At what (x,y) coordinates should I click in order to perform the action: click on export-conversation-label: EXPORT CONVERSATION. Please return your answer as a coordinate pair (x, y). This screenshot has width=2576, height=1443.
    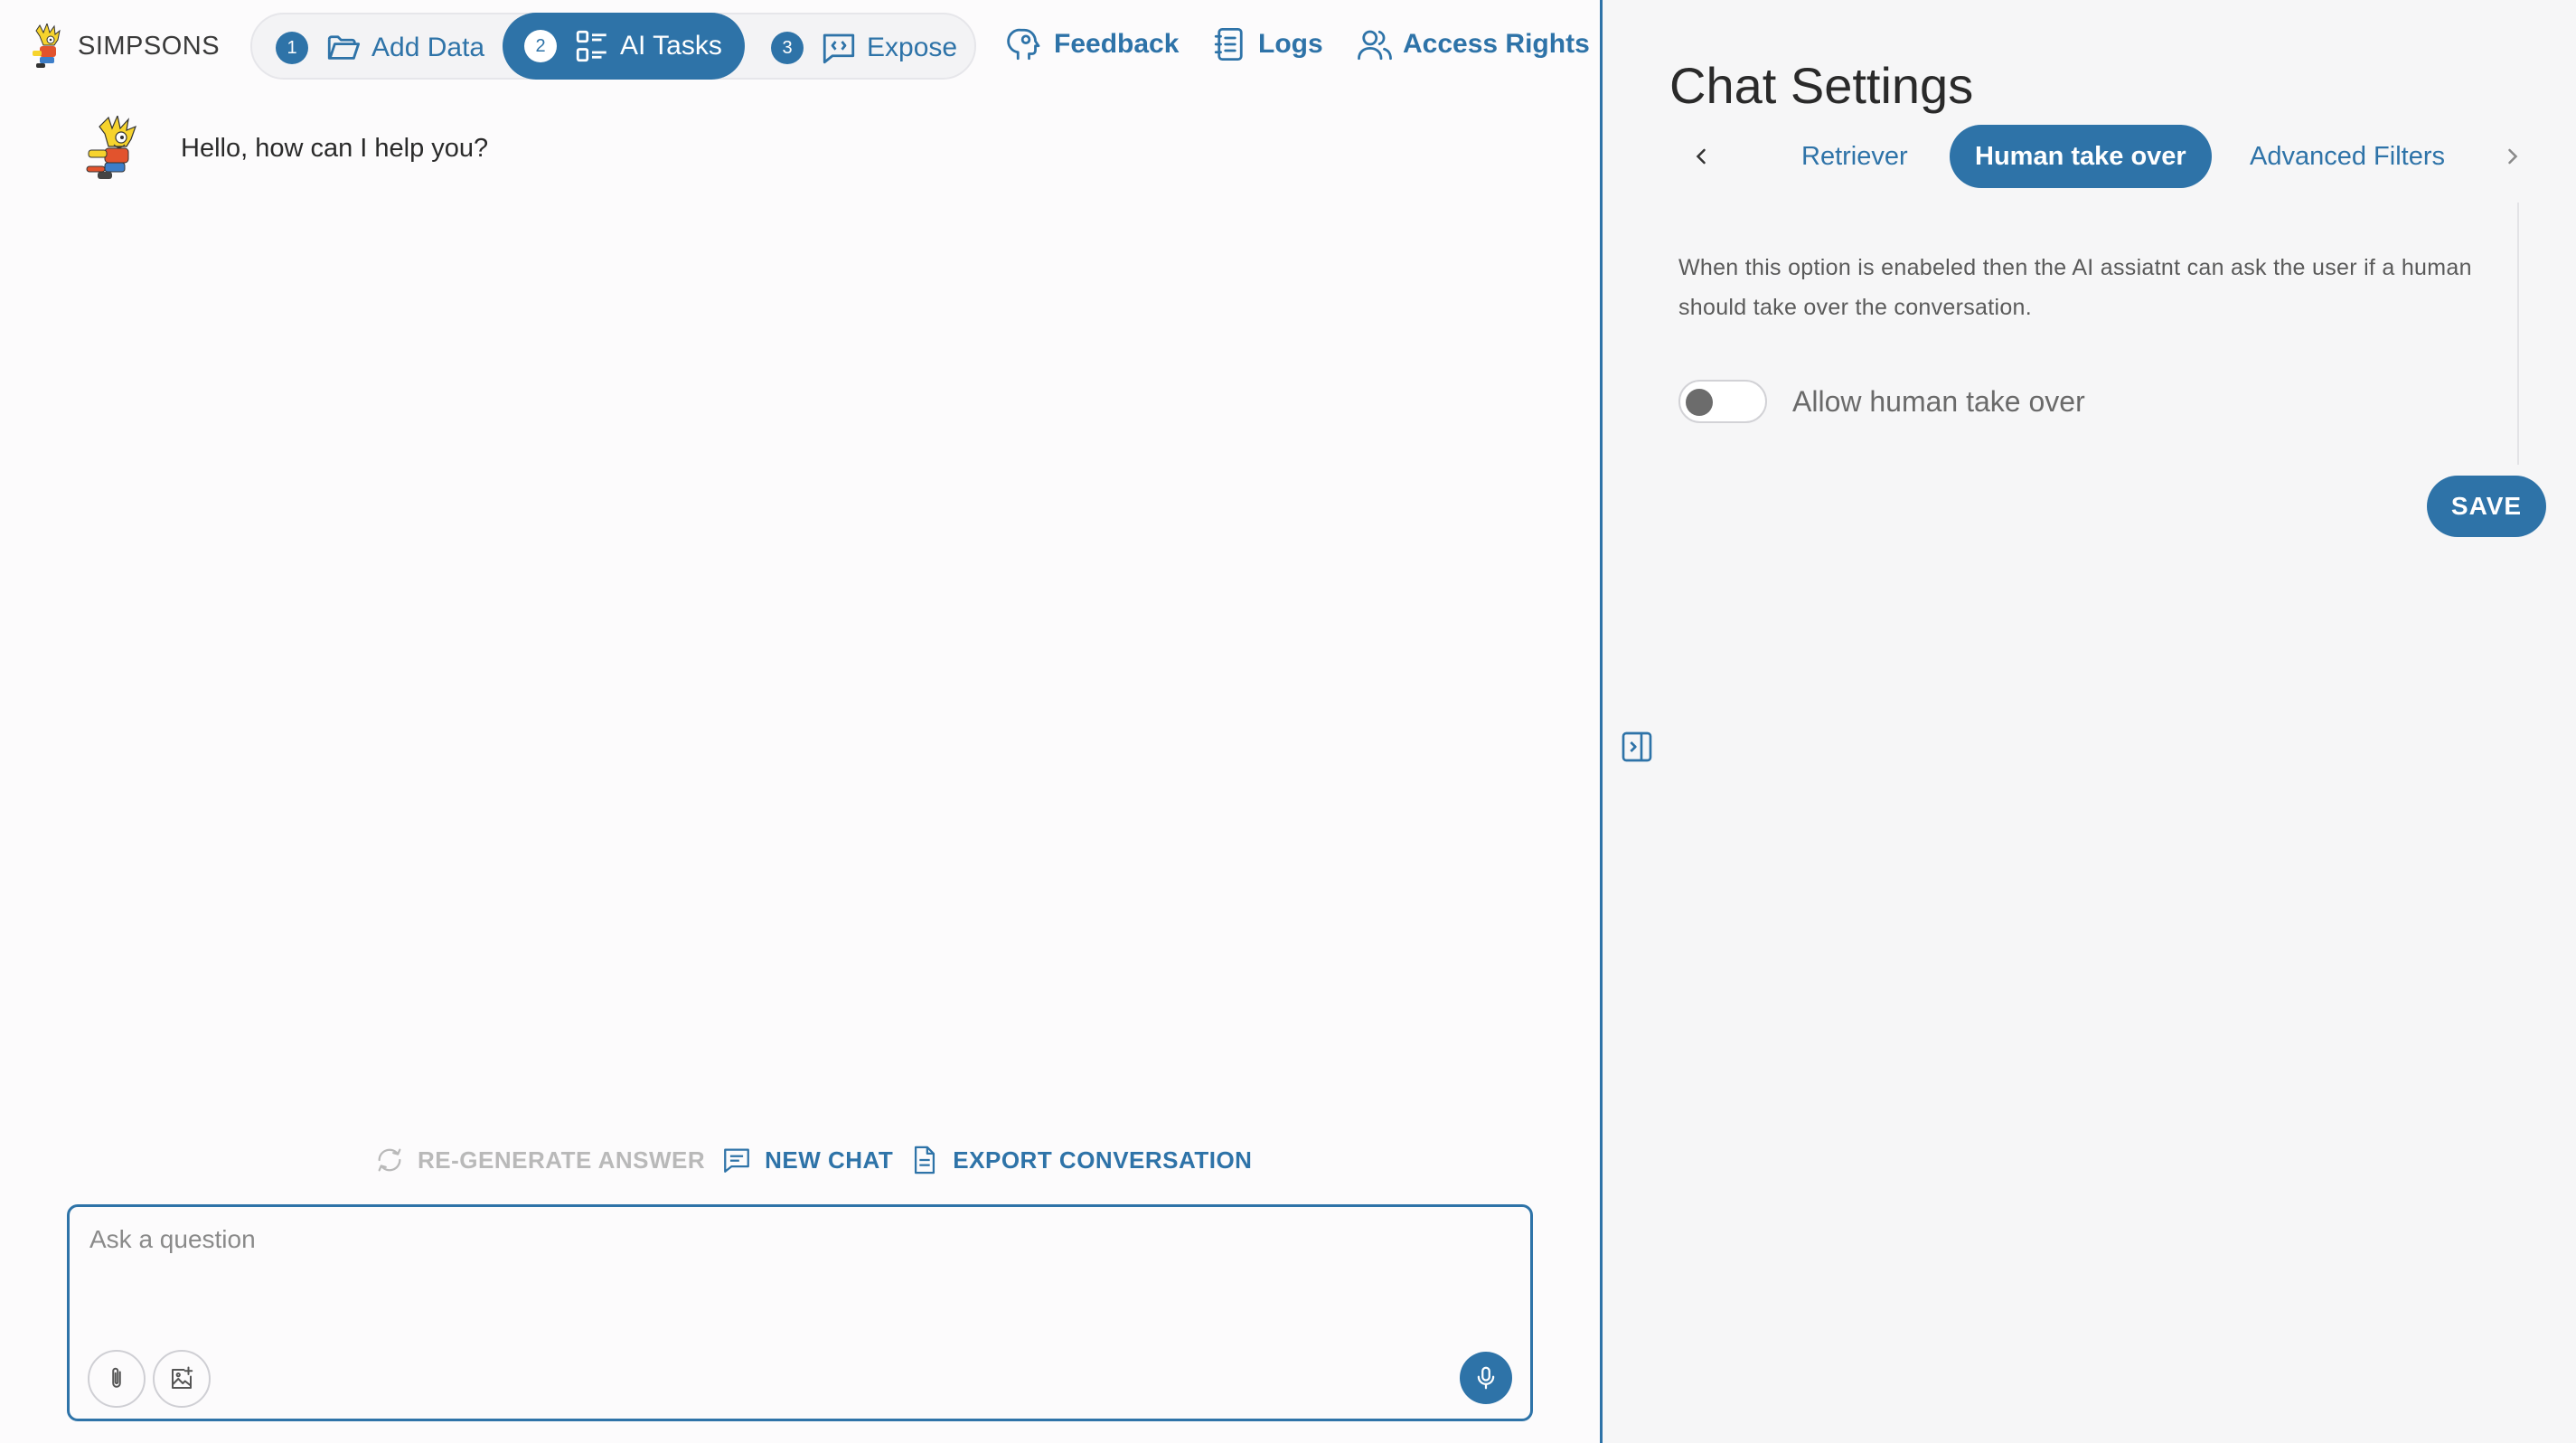
    Looking at the image, I should click on (1103, 1160).